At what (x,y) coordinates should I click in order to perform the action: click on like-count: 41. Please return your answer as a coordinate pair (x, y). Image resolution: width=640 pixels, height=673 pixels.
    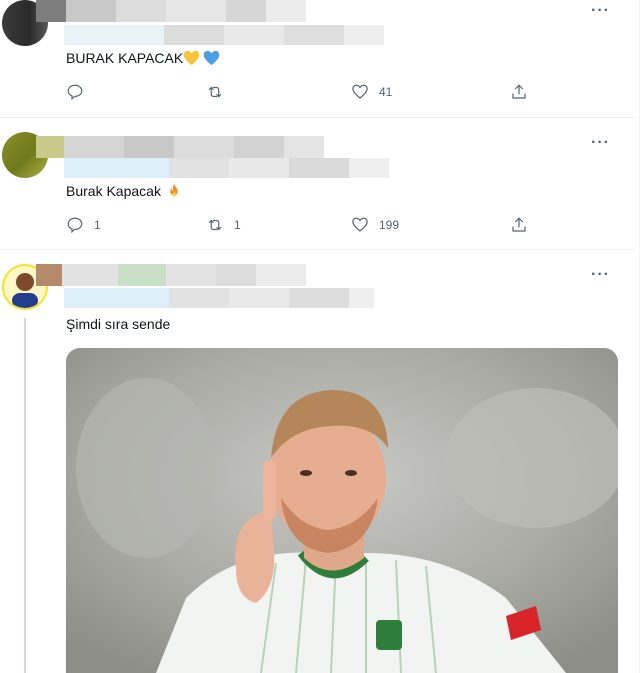
    Looking at the image, I should click on (386, 92).